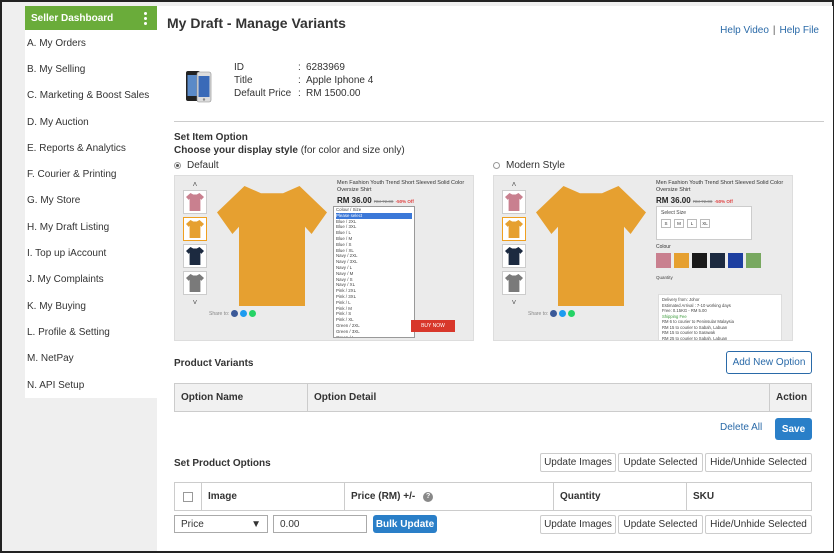 The width and height of the screenshot is (834, 553). What do you see at coordinates (449, 496) in the screenshot?
I see `col-price: Price (RM) +/-?` at bounding box center [449, 496].